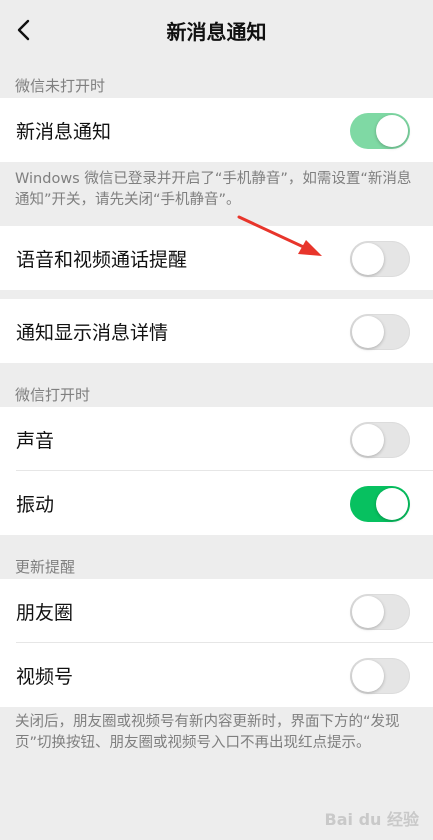 Image resolution: width=433 pixels, height=840 pixels. Describe the element at coordinates (53, 395) in the screenshot. I see `section-caption-wechat-open: 微信打开时` at that location.